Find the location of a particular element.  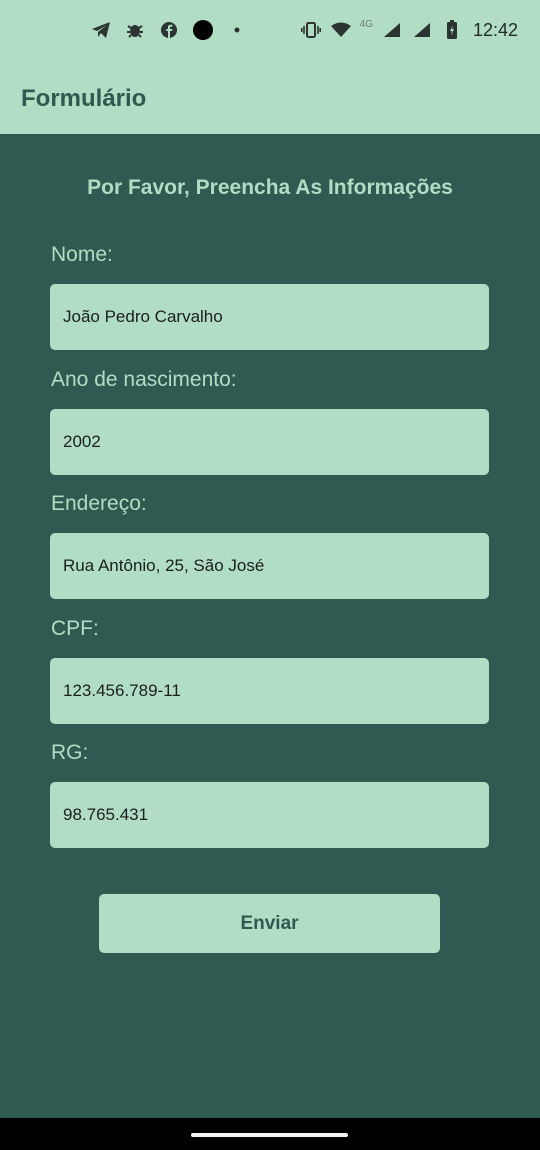

address-field is located at coordinates (269, 566).